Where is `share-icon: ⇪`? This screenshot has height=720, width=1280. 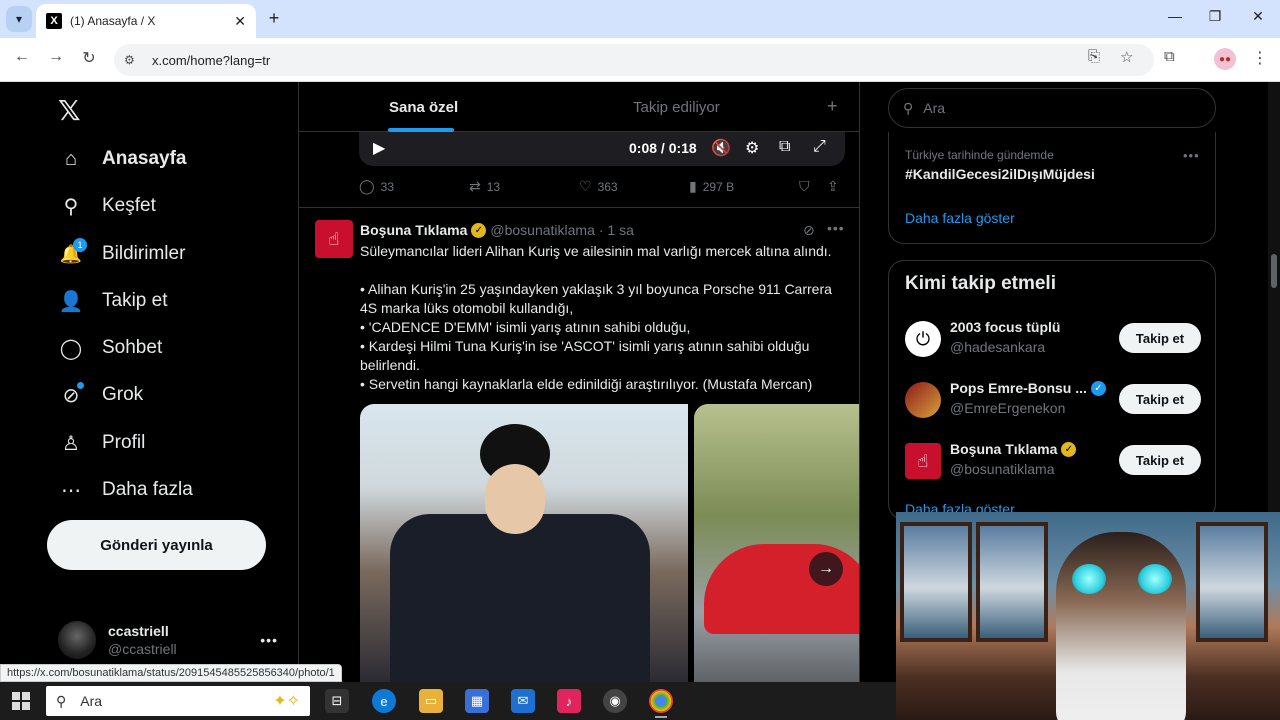
share-icon: ⇪ is located at coordinates (836, 186).